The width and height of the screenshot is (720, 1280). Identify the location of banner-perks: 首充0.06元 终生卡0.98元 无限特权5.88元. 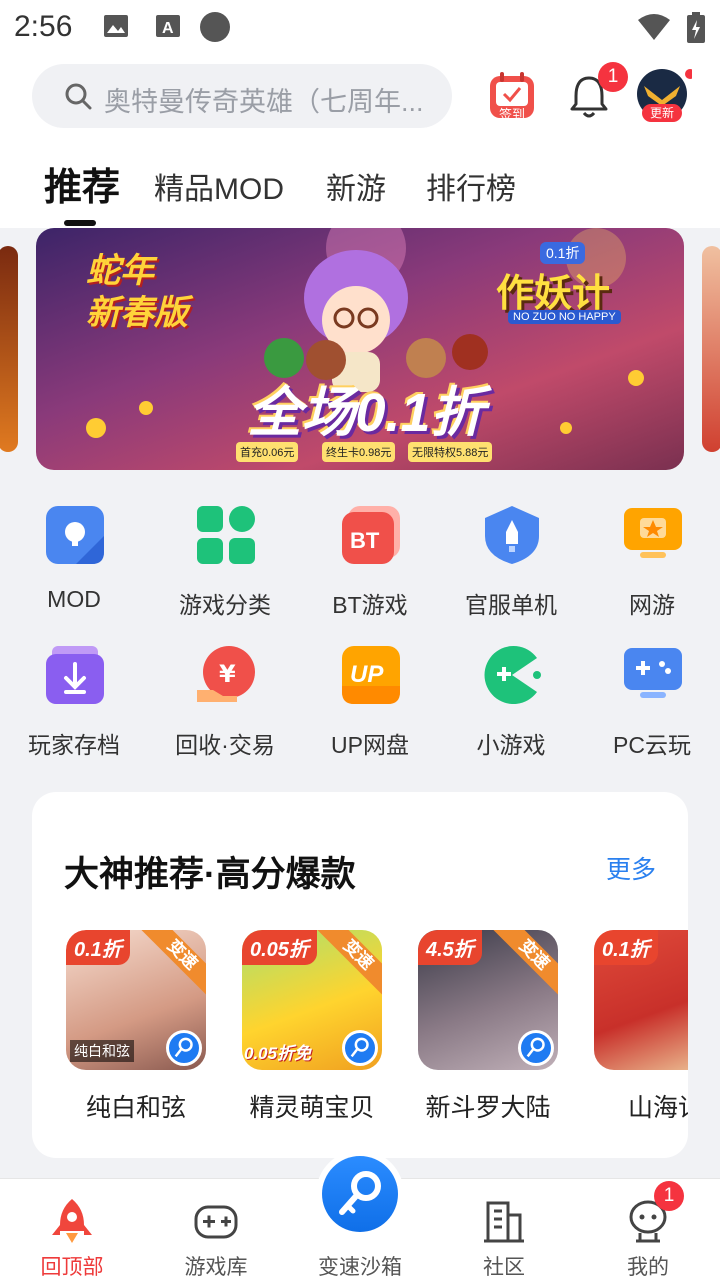
(366, 453).